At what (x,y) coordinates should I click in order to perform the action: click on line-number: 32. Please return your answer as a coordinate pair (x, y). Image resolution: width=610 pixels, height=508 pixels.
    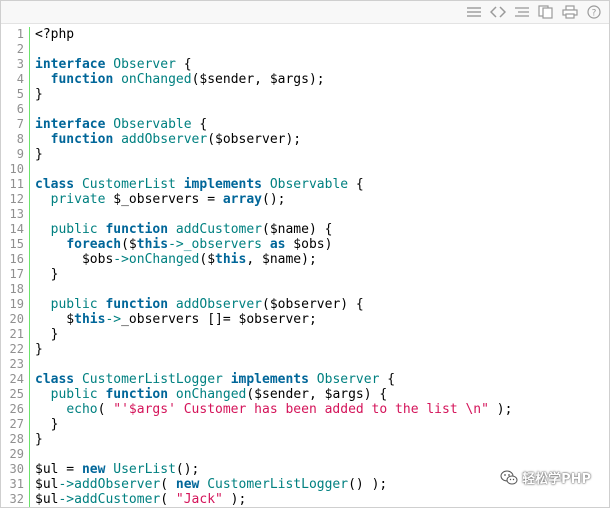
    Looking at the image, I should click on (16, 499).